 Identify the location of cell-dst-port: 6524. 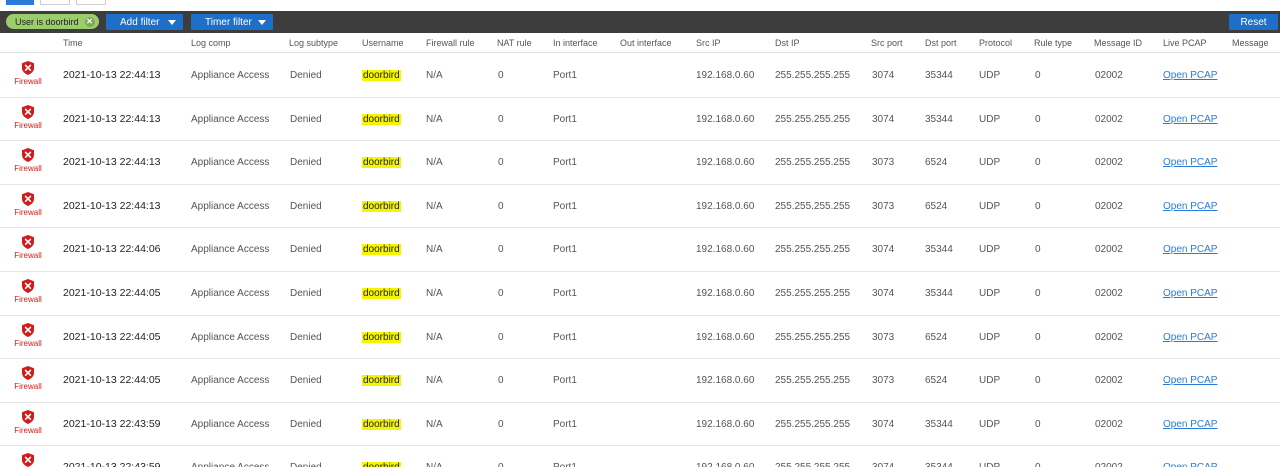
(936, 163).